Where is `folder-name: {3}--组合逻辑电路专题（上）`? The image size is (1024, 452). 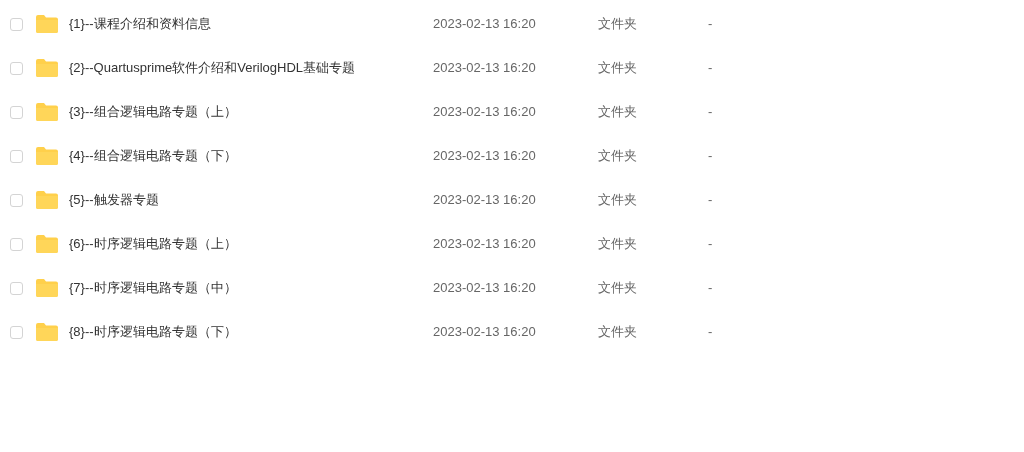 folder-name: {3}--组合逻辑电路专题（上） is located at coordinates (153, 112).